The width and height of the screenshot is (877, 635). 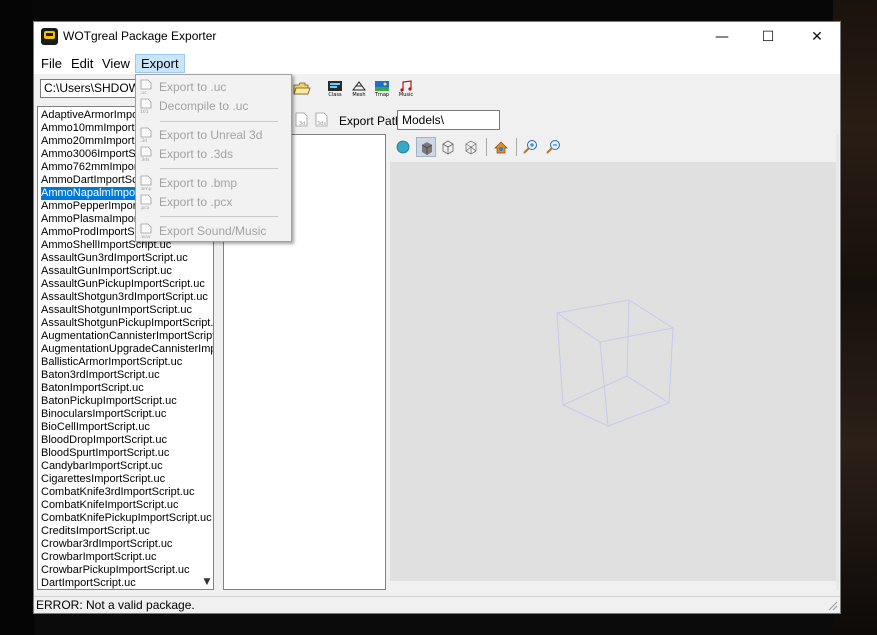 I want to click on solid-cube-view-button, so click(x=426, y=147).